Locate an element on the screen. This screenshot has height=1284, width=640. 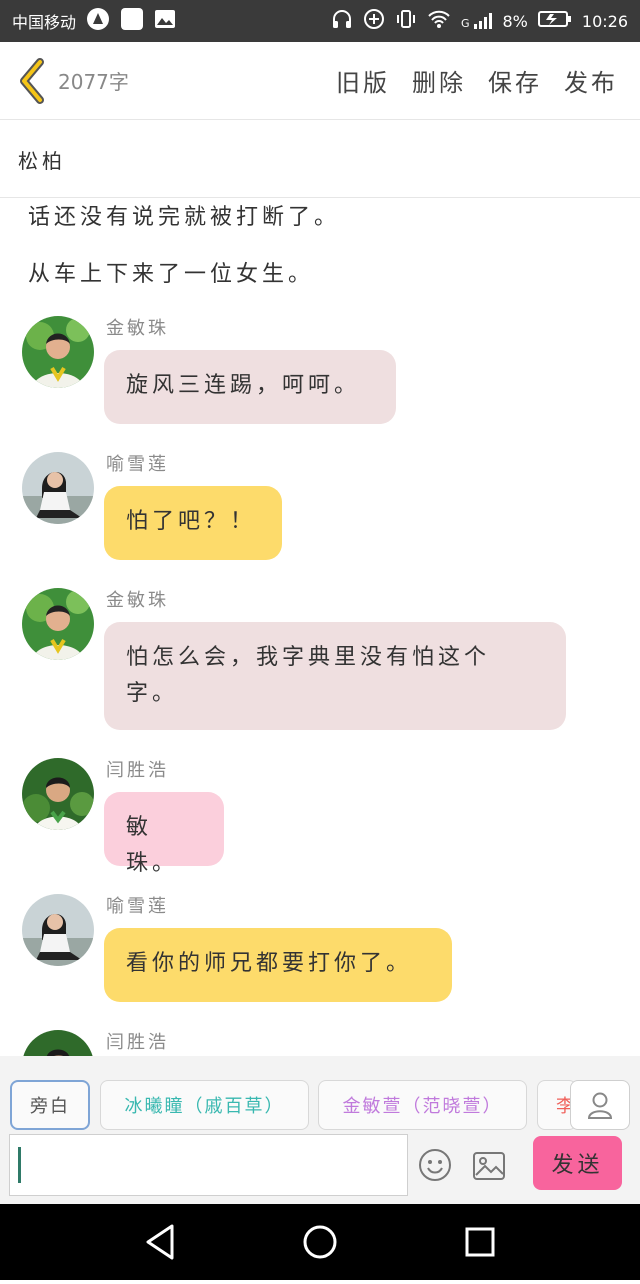
nav-back-icon is located at coordinates (160, 1242).